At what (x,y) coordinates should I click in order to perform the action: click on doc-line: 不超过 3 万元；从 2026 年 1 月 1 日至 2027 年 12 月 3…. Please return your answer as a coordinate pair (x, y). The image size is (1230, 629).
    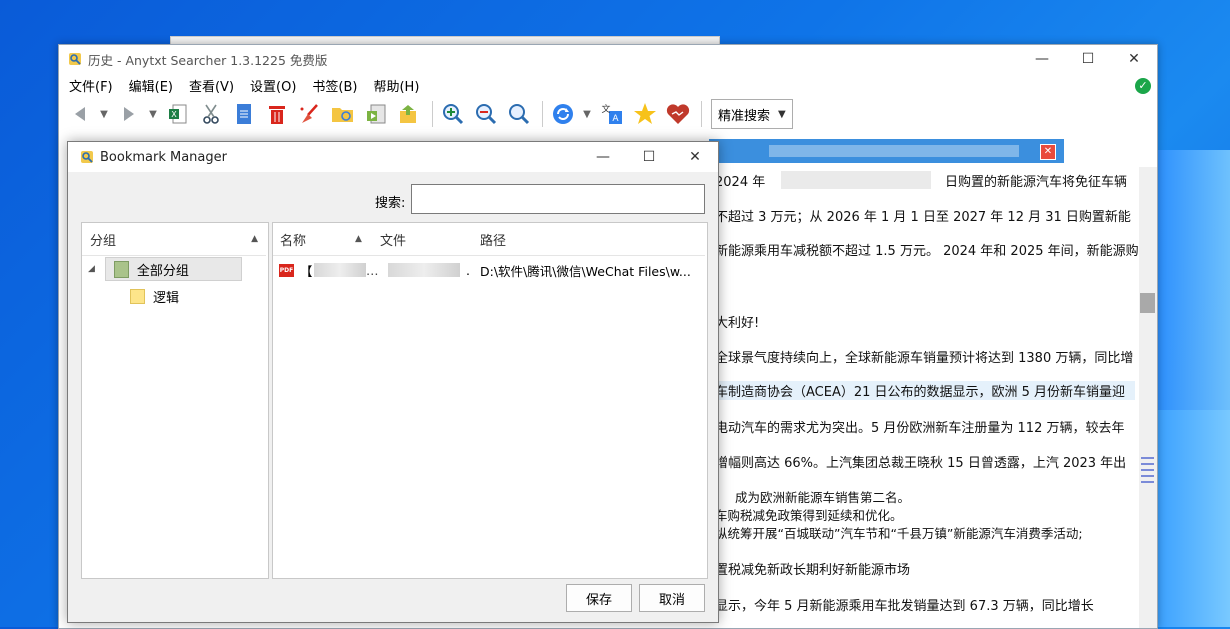
    Looking at the image, I should click on (923, 217).